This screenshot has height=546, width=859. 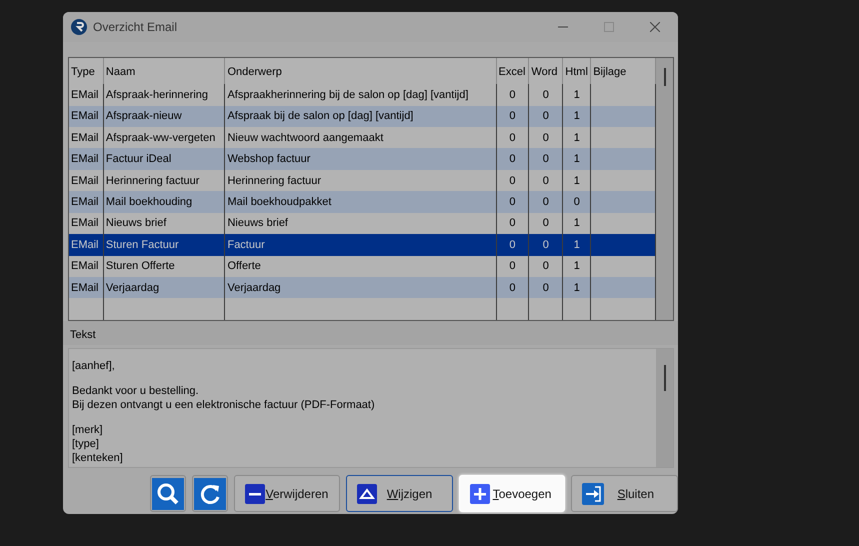 I want to click on table-cell: Mail boekhoudpakket, so click(x=279, y=202).